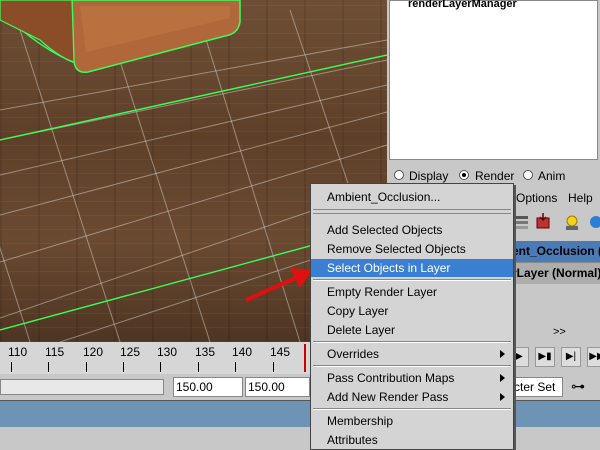  Describe the element at coordinates (277, 387) in the screenshot. I see `animation-end-field: 150.00` at that location.